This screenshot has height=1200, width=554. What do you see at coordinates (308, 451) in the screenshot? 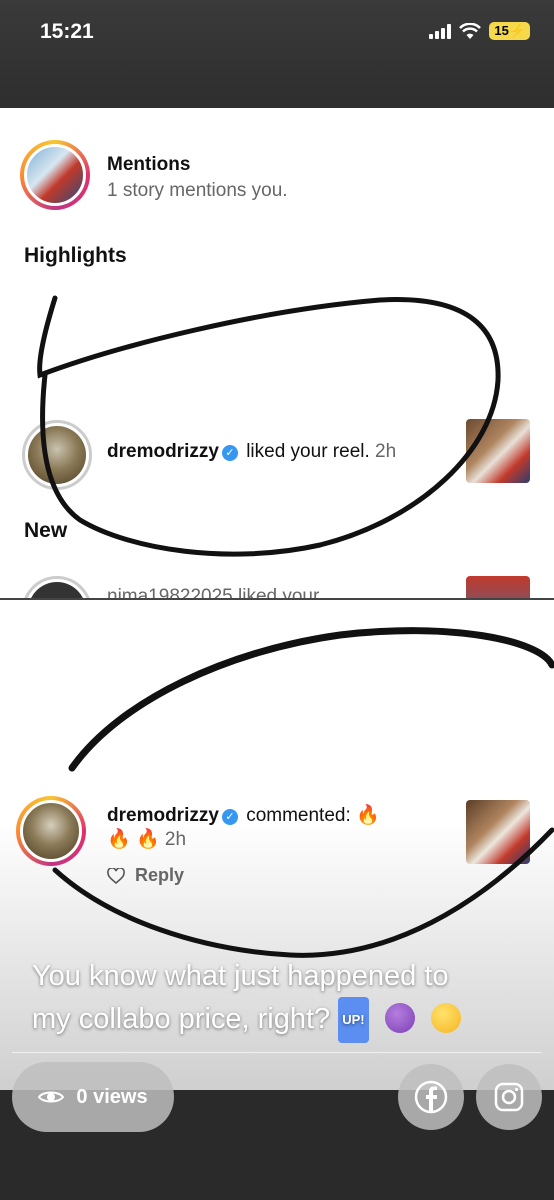
I see `highlight-action: liked your reel.` at bounding box center [308, 451].